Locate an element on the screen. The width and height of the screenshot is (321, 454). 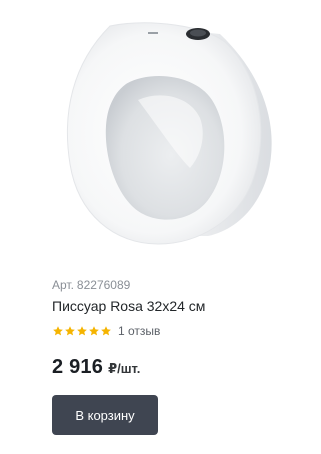
rating: 1 отзыв is located at coordinates (106, 331).